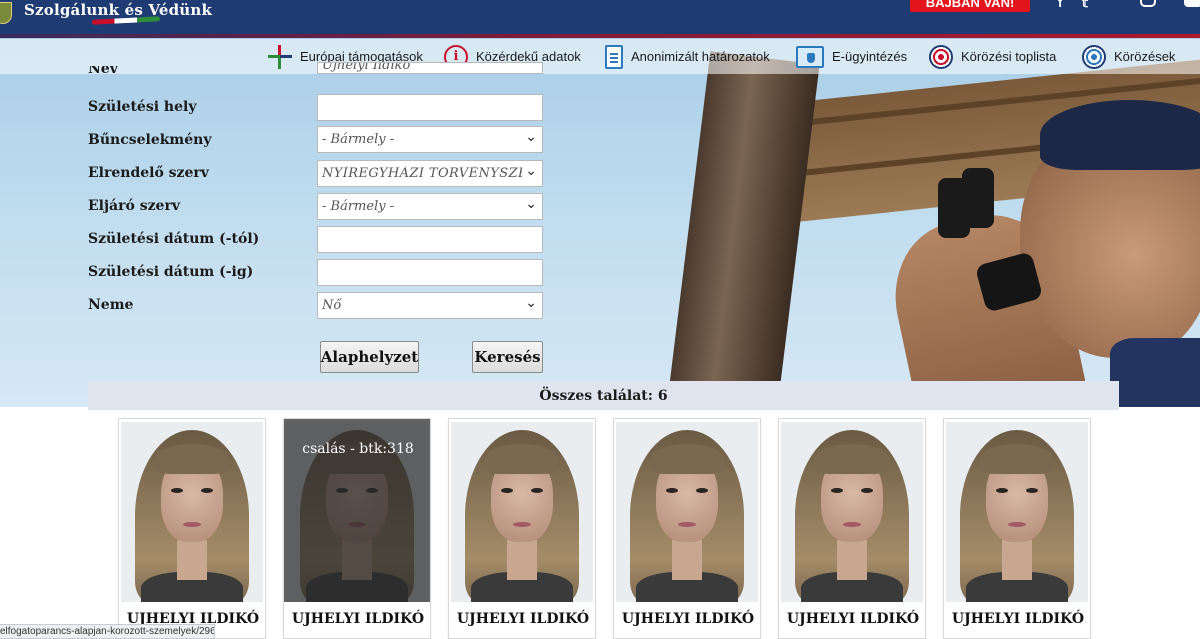 This screenshot has height=639, width=1200. I want to click on nav-label: Körözési toplista, so click(1009, 56).